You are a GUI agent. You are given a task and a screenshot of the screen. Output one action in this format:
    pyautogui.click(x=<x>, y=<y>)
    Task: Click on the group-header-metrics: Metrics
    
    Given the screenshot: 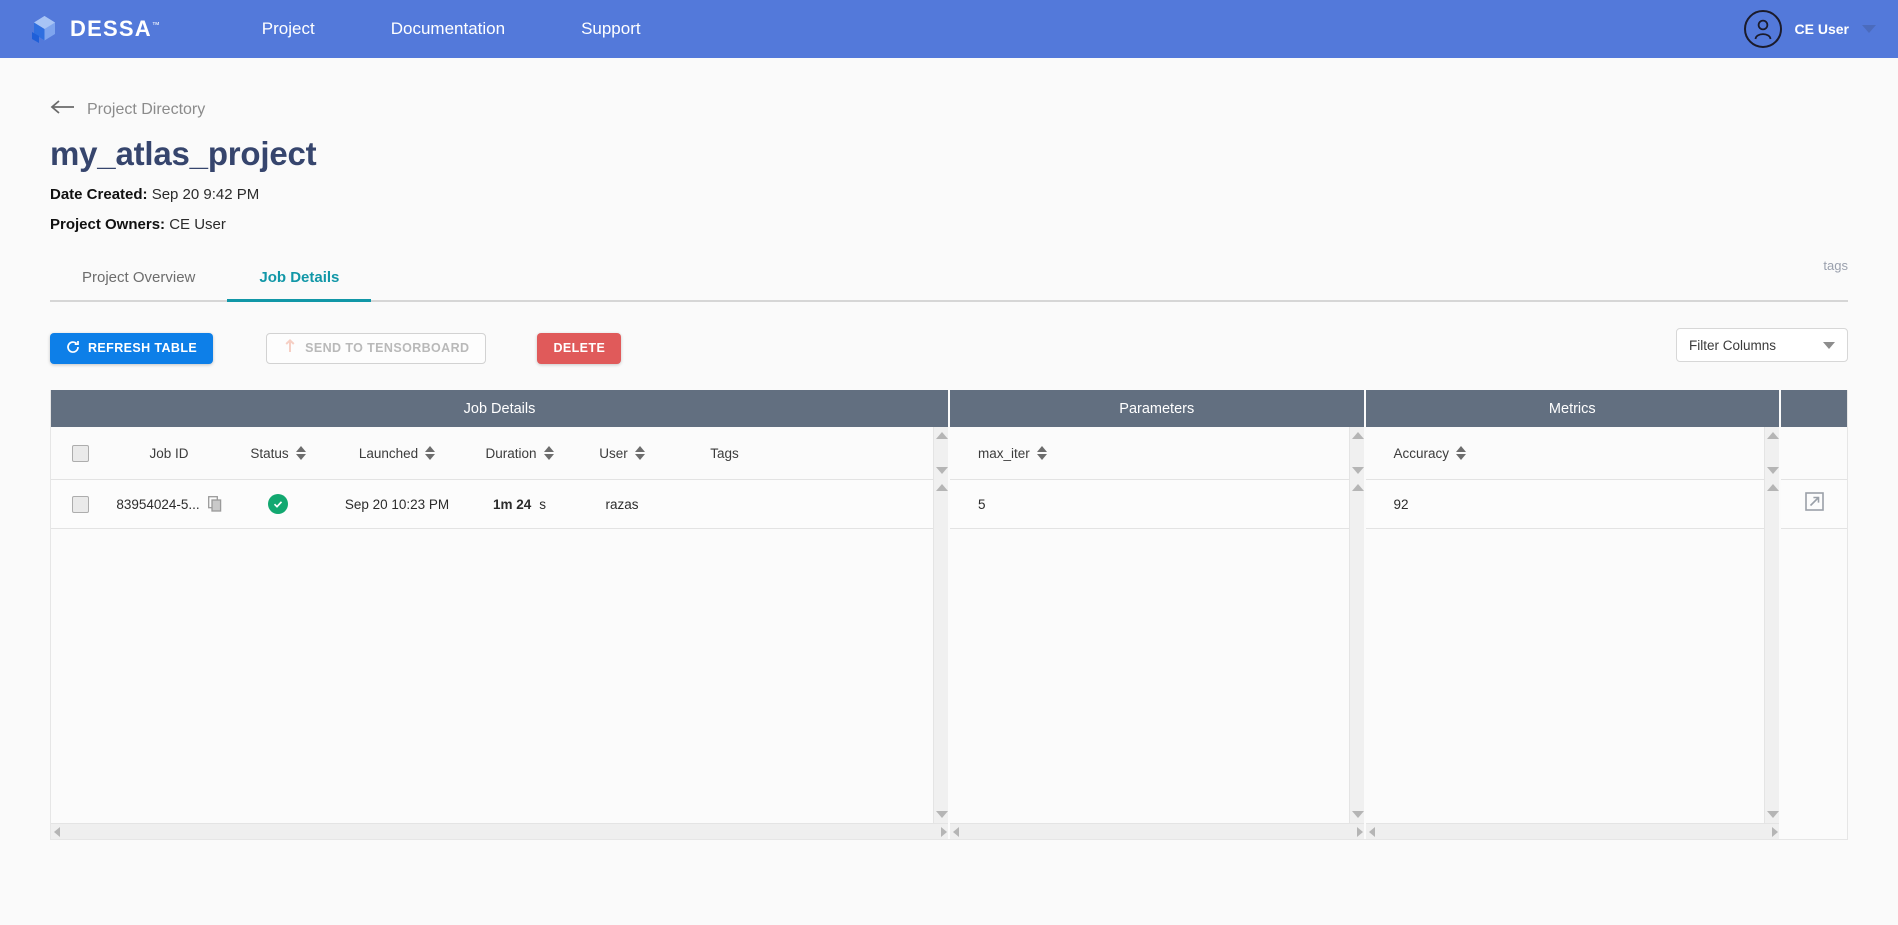 What is the action you would take?
    pyautogui.click(x=1573, y=408)
    